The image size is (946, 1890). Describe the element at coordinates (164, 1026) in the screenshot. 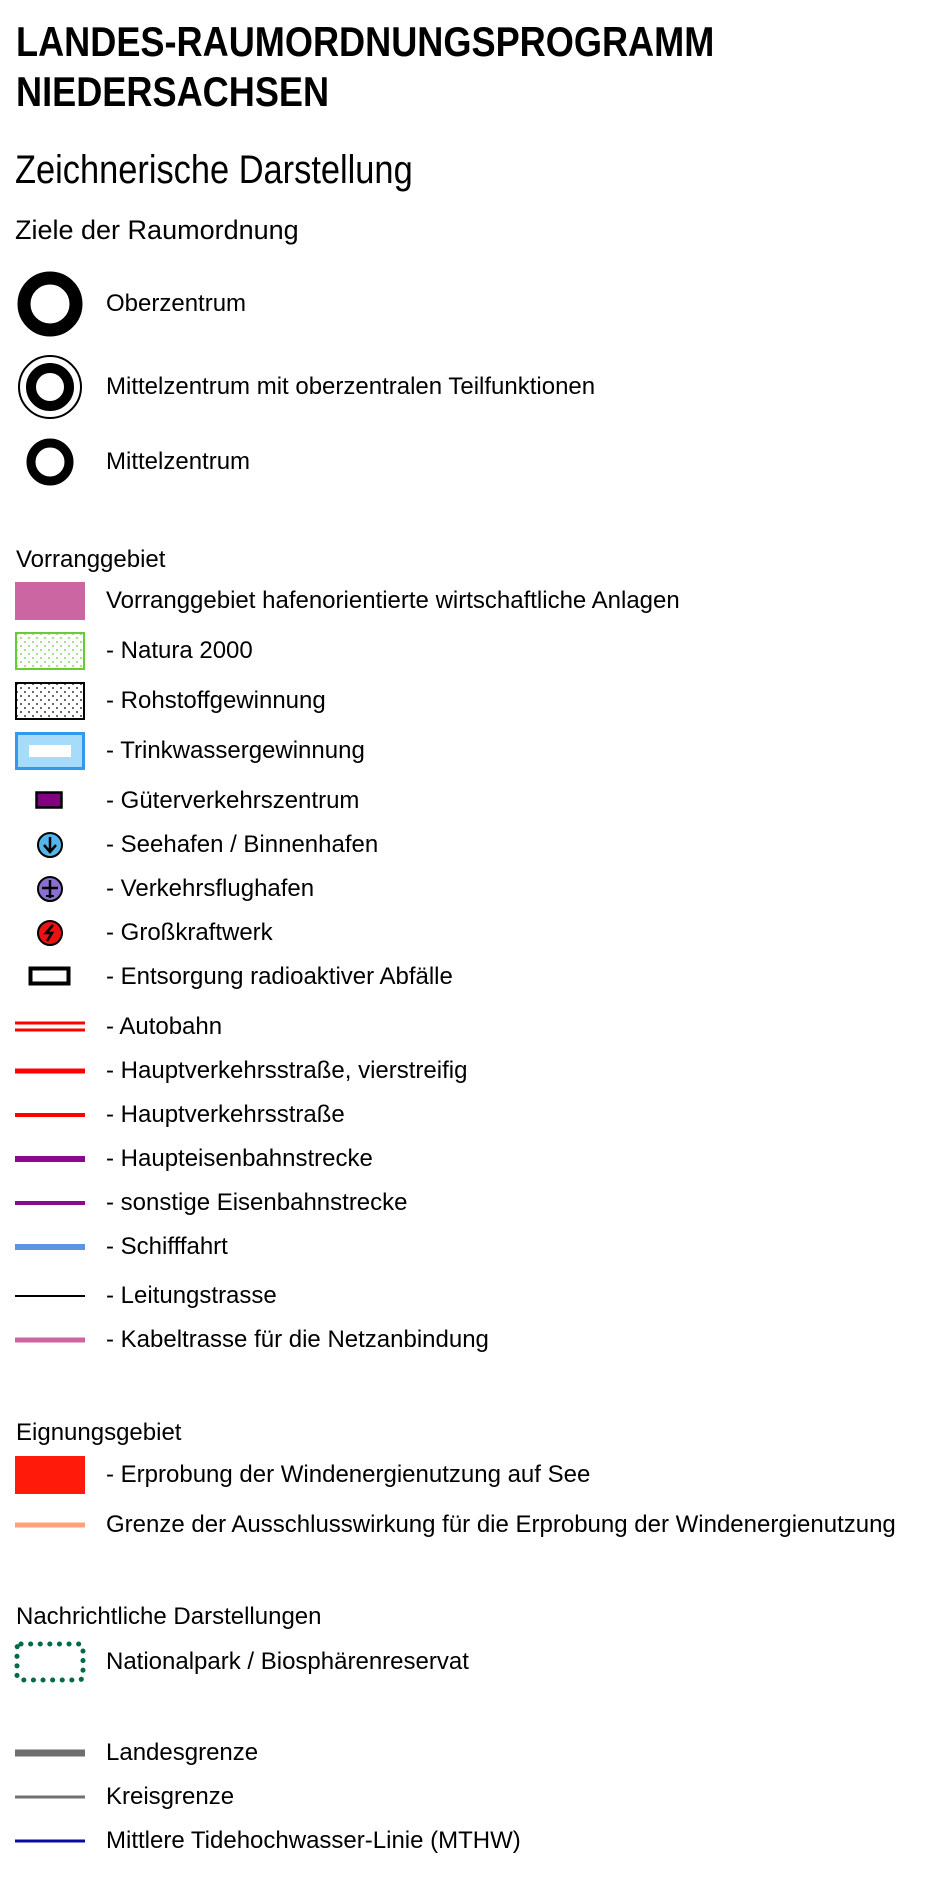

I see `legend-label: - Autobahn` at that location.